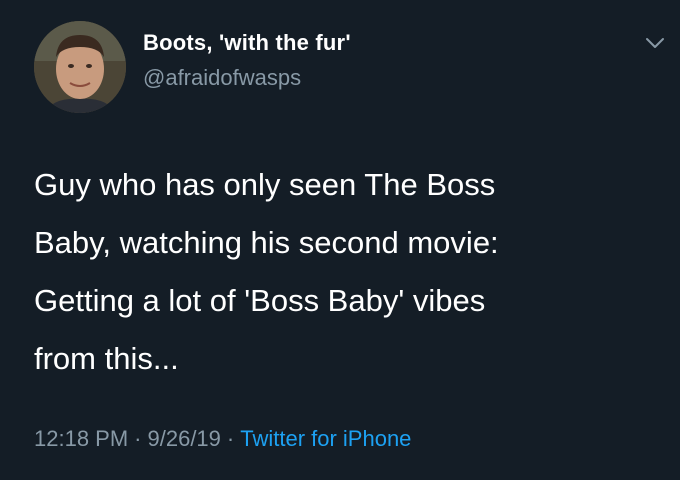 The width and height of the screenshot is (680, 480). Describe the element at coordinates (260, 300) in the screenshot. I see `tweet-text-line: Getting a lot of 'Boss Baby' vibes` at that location.